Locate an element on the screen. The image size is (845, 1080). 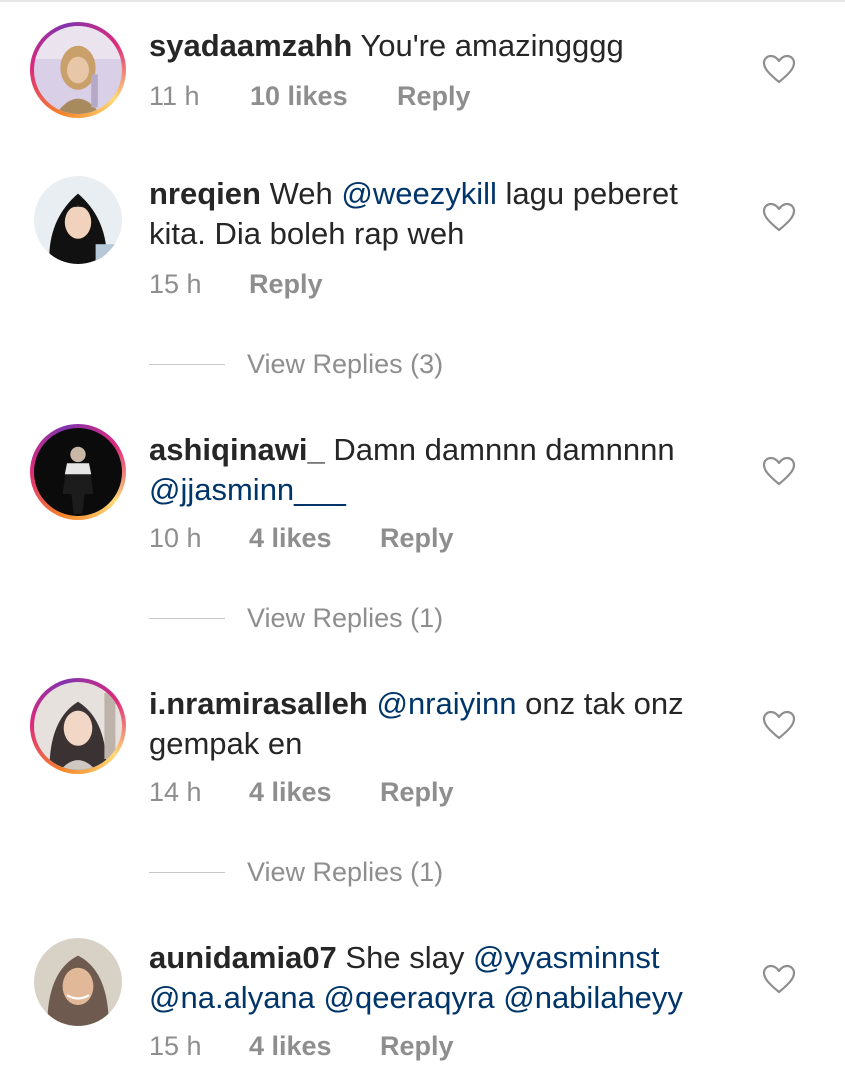
likes-count: 10 likes is located at coordinates (299, 96).